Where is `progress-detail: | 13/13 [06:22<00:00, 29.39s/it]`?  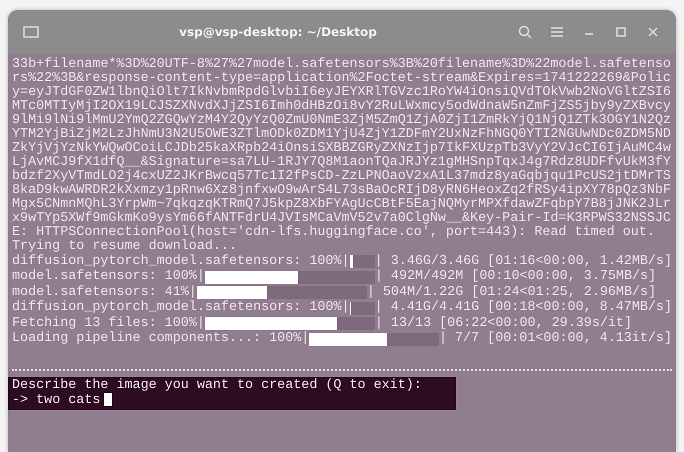 progress-detail: | 13/13 [06:22<00:00, 29.39s/it] is located at coordinates (503, 323).